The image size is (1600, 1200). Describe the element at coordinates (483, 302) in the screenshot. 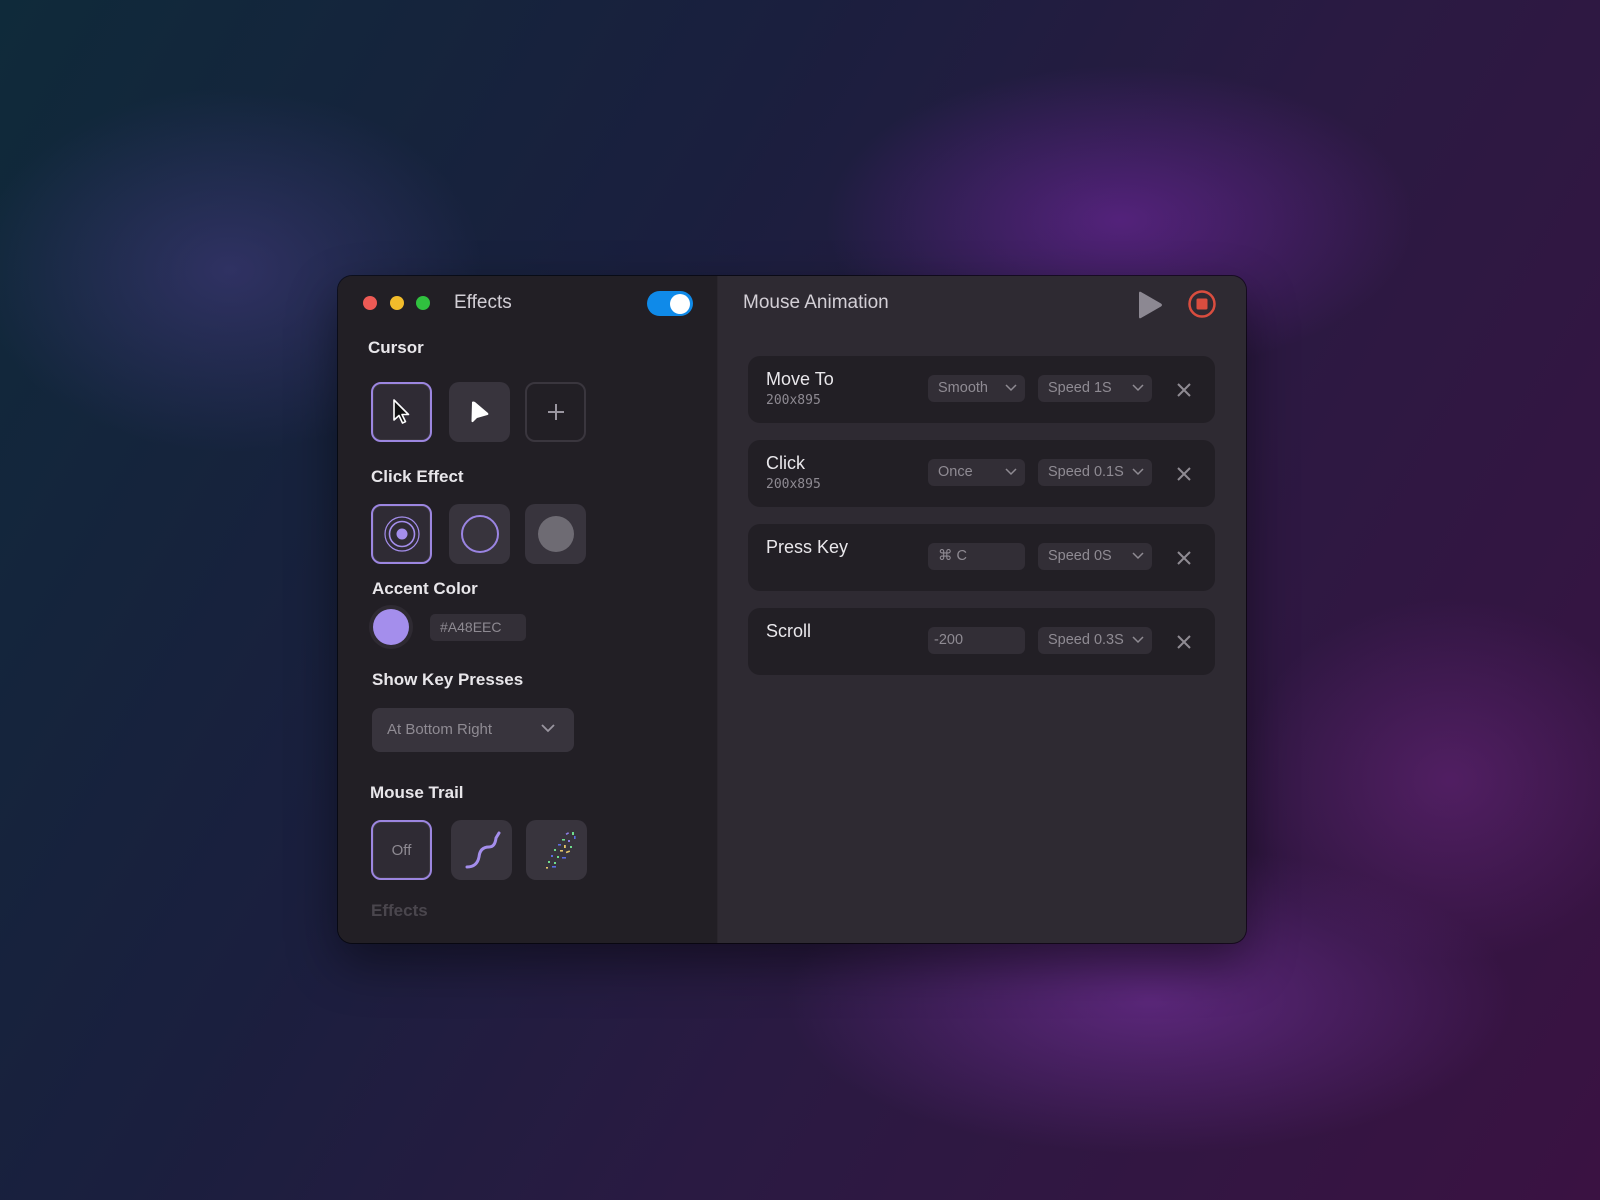

I see `window-title: Effects` at that location.